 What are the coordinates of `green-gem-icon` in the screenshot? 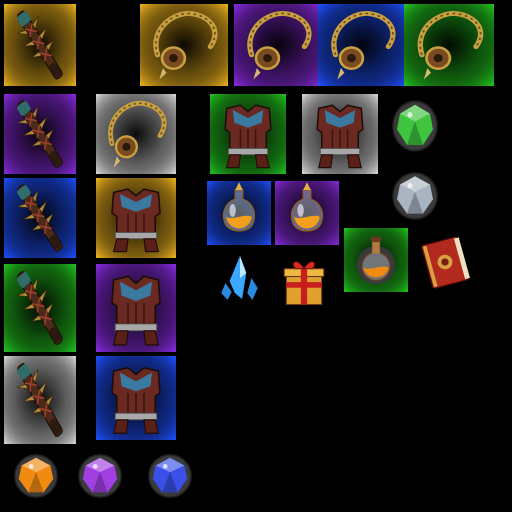 It's located at (415, 126).